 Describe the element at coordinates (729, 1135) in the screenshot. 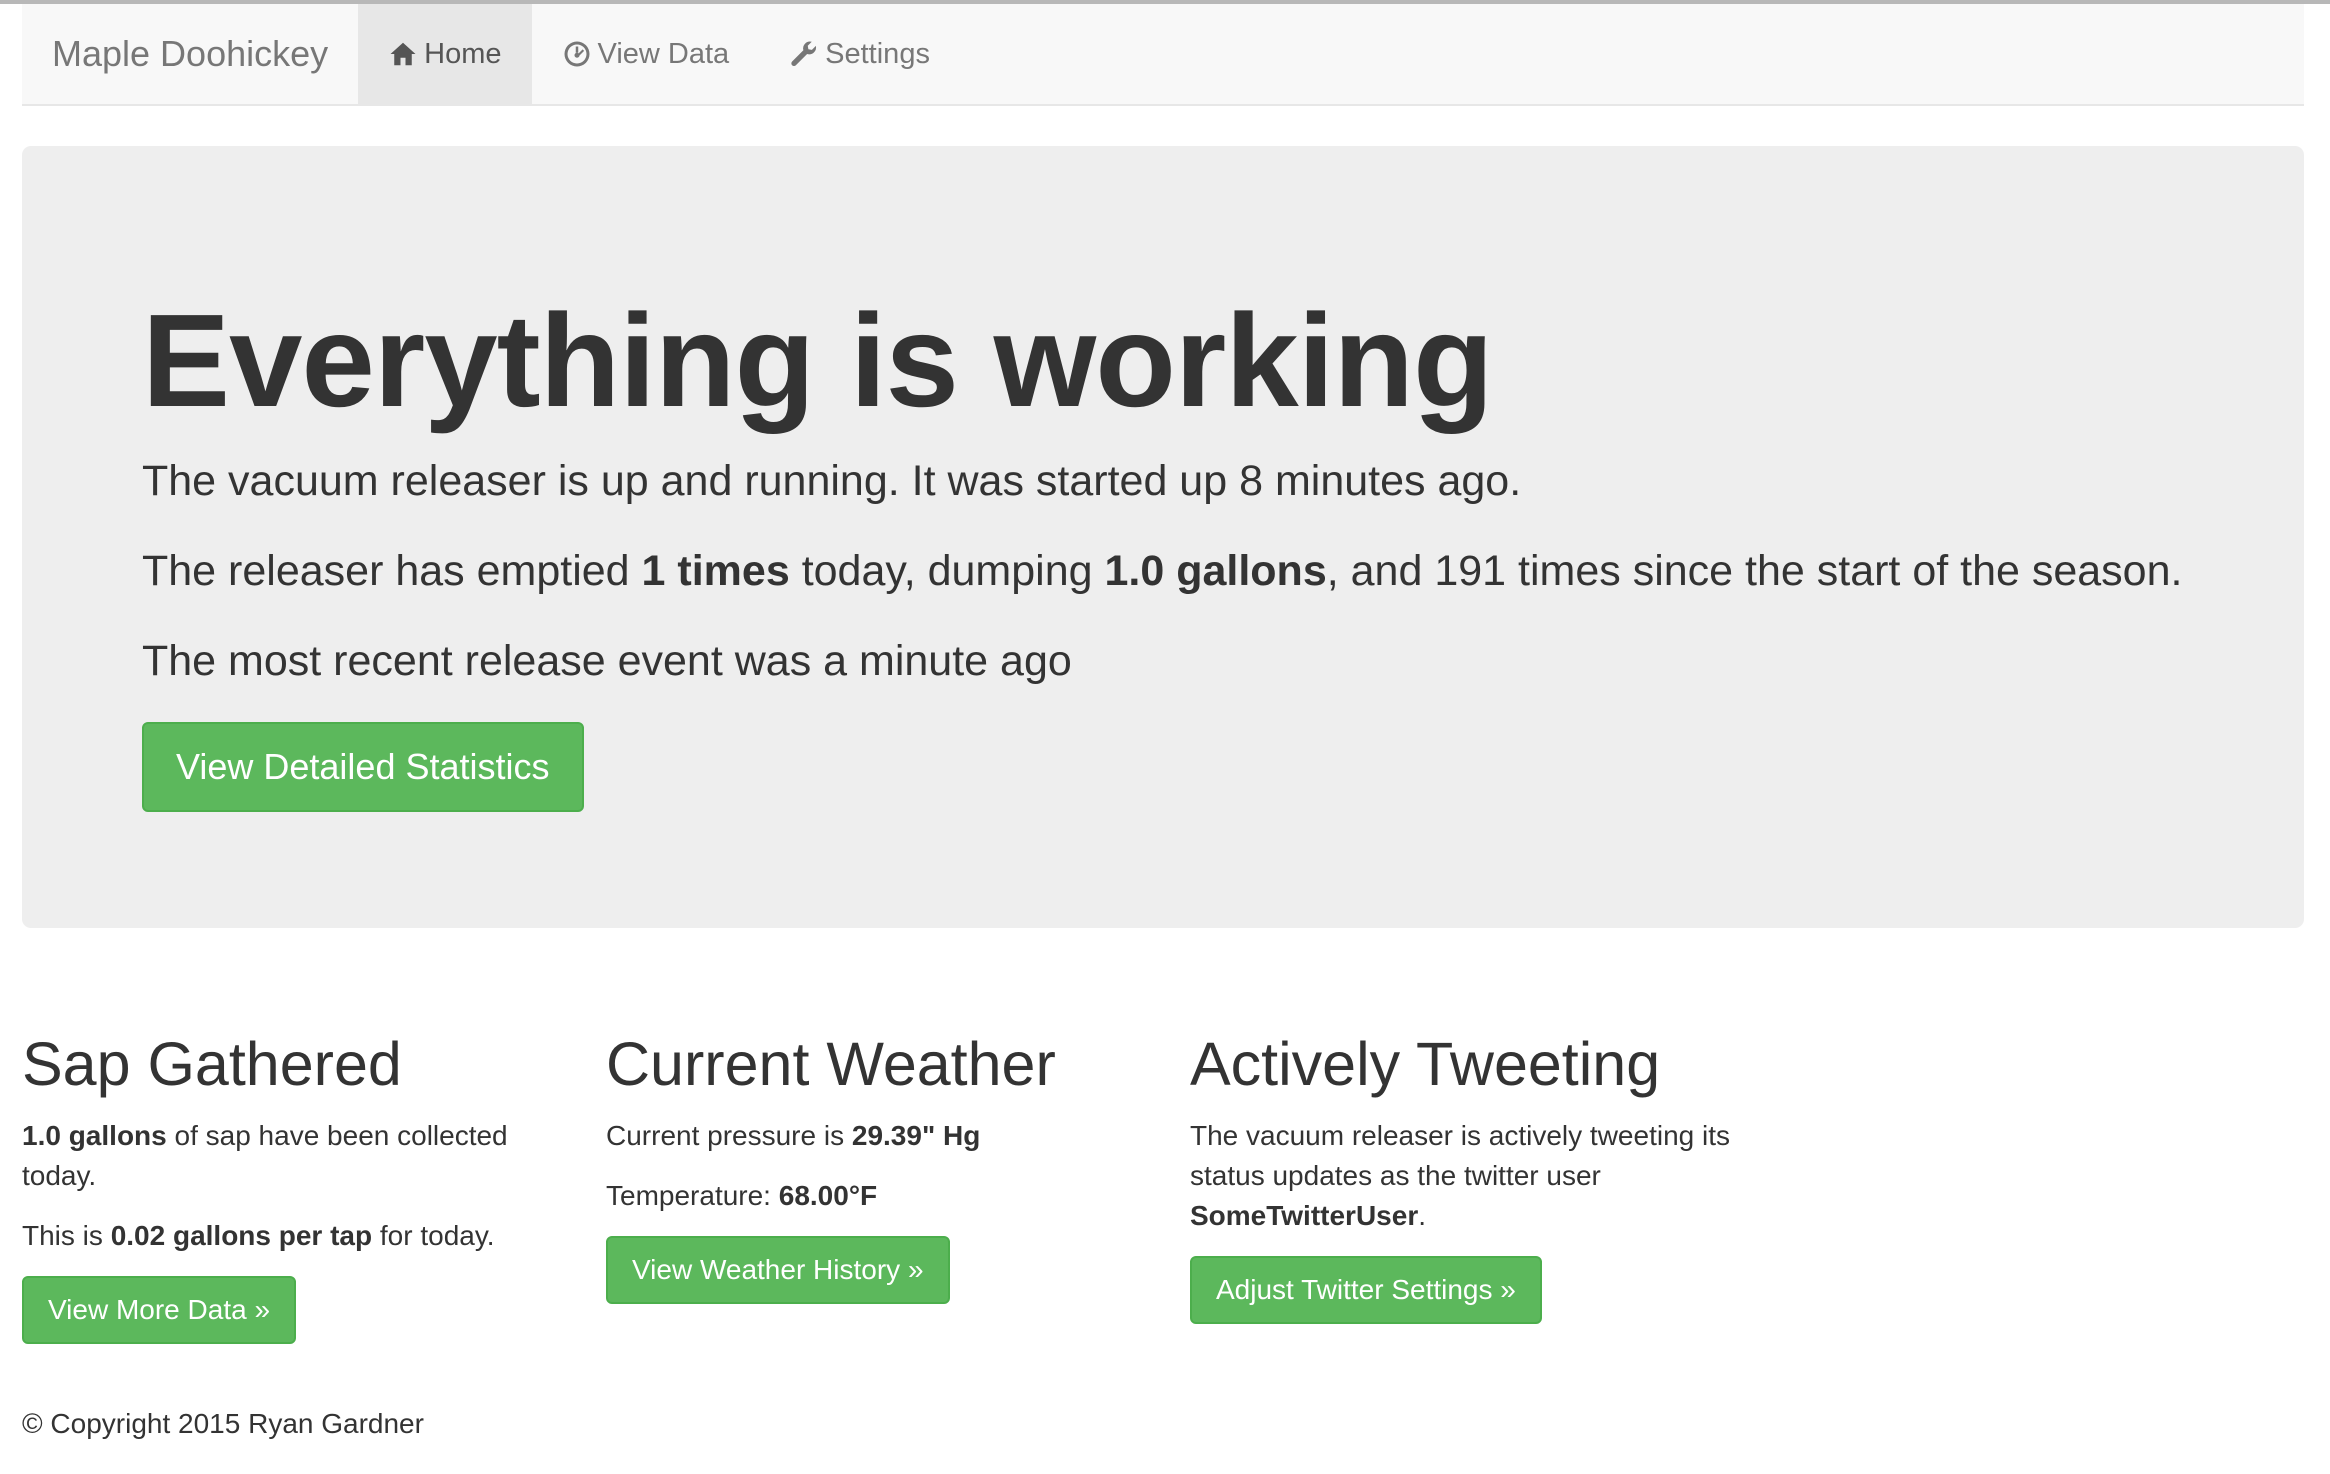

I see `pressure-prefix: Current pressure is` at that location.